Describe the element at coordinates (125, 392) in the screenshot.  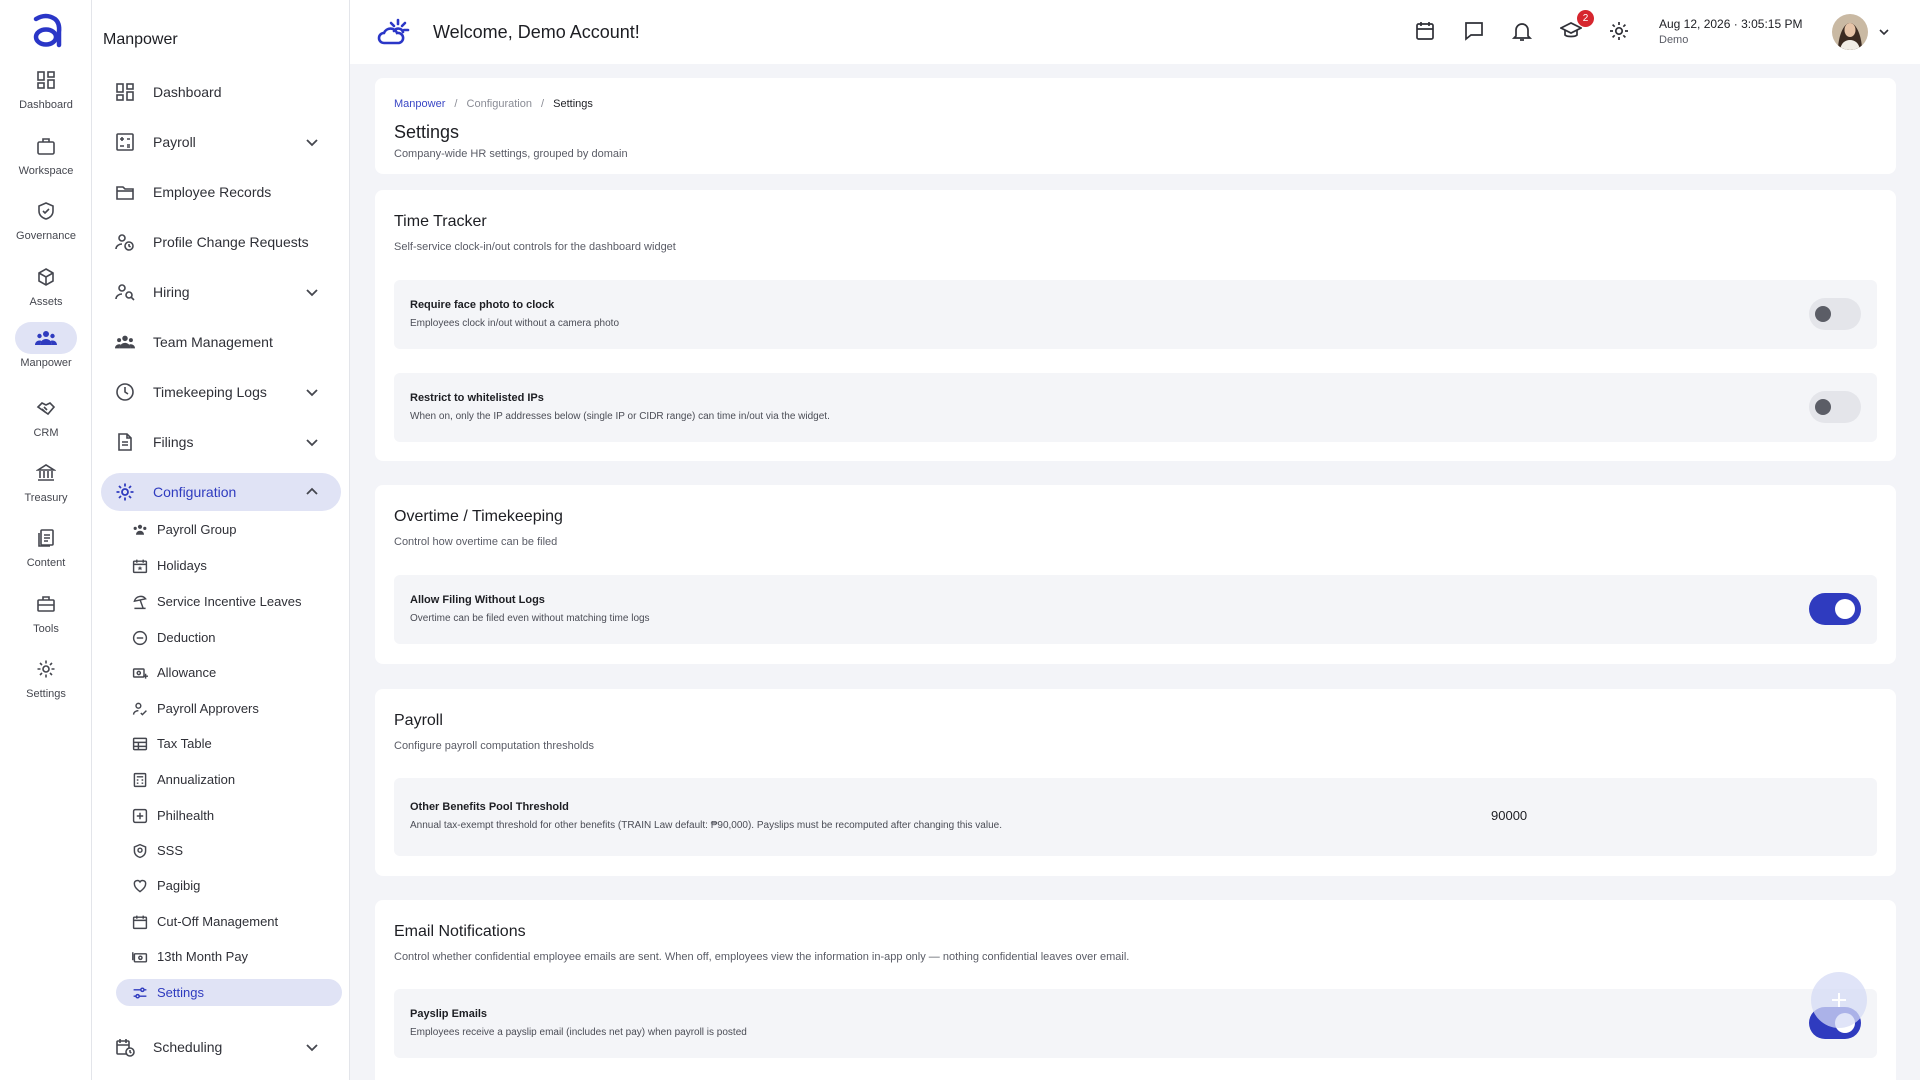
I see `clock-icon` at that location.